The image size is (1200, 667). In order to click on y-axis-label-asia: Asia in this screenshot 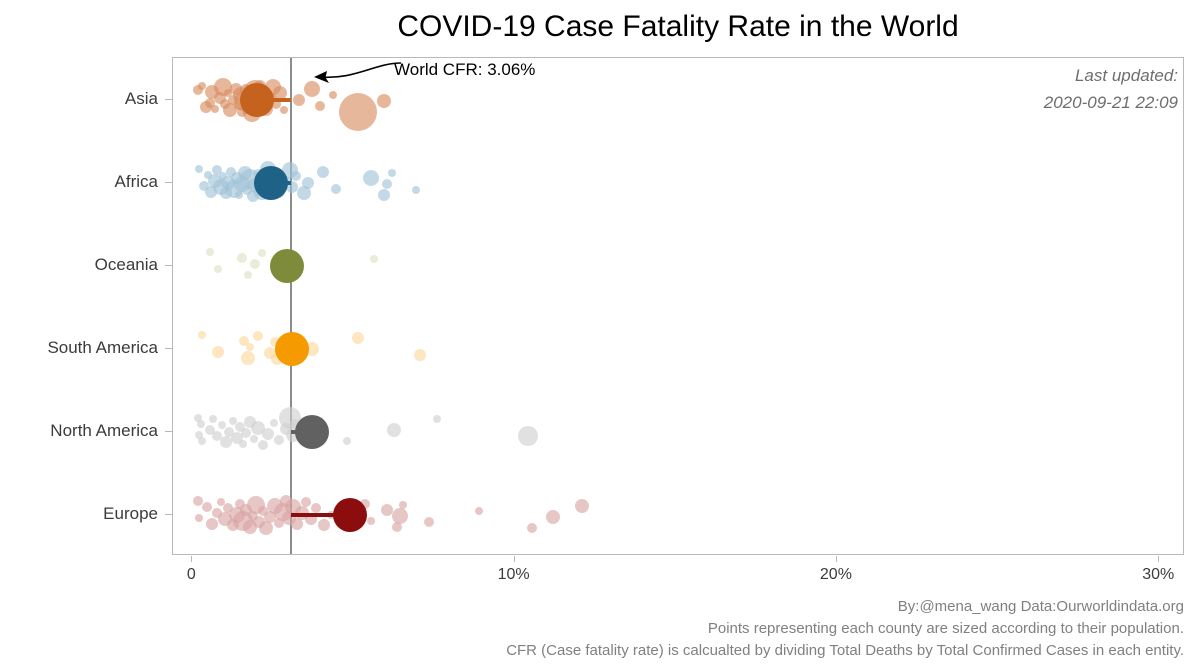, I will do `click(141, 98)`.